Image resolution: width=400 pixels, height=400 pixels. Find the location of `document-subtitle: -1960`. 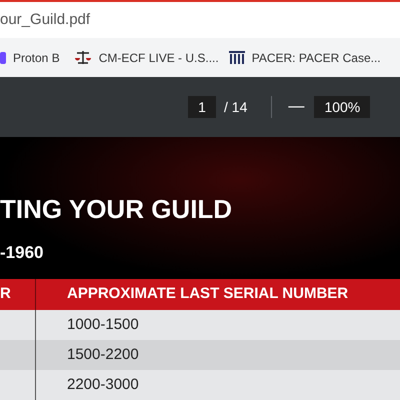

document-subtitle: -1960 is located at coordinates (22, 253).